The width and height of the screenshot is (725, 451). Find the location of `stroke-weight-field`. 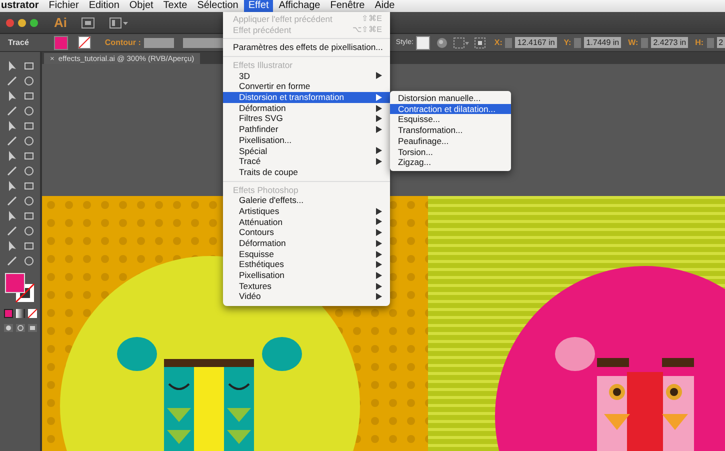

stroke-weight-field is located at coordinates (159, 43).